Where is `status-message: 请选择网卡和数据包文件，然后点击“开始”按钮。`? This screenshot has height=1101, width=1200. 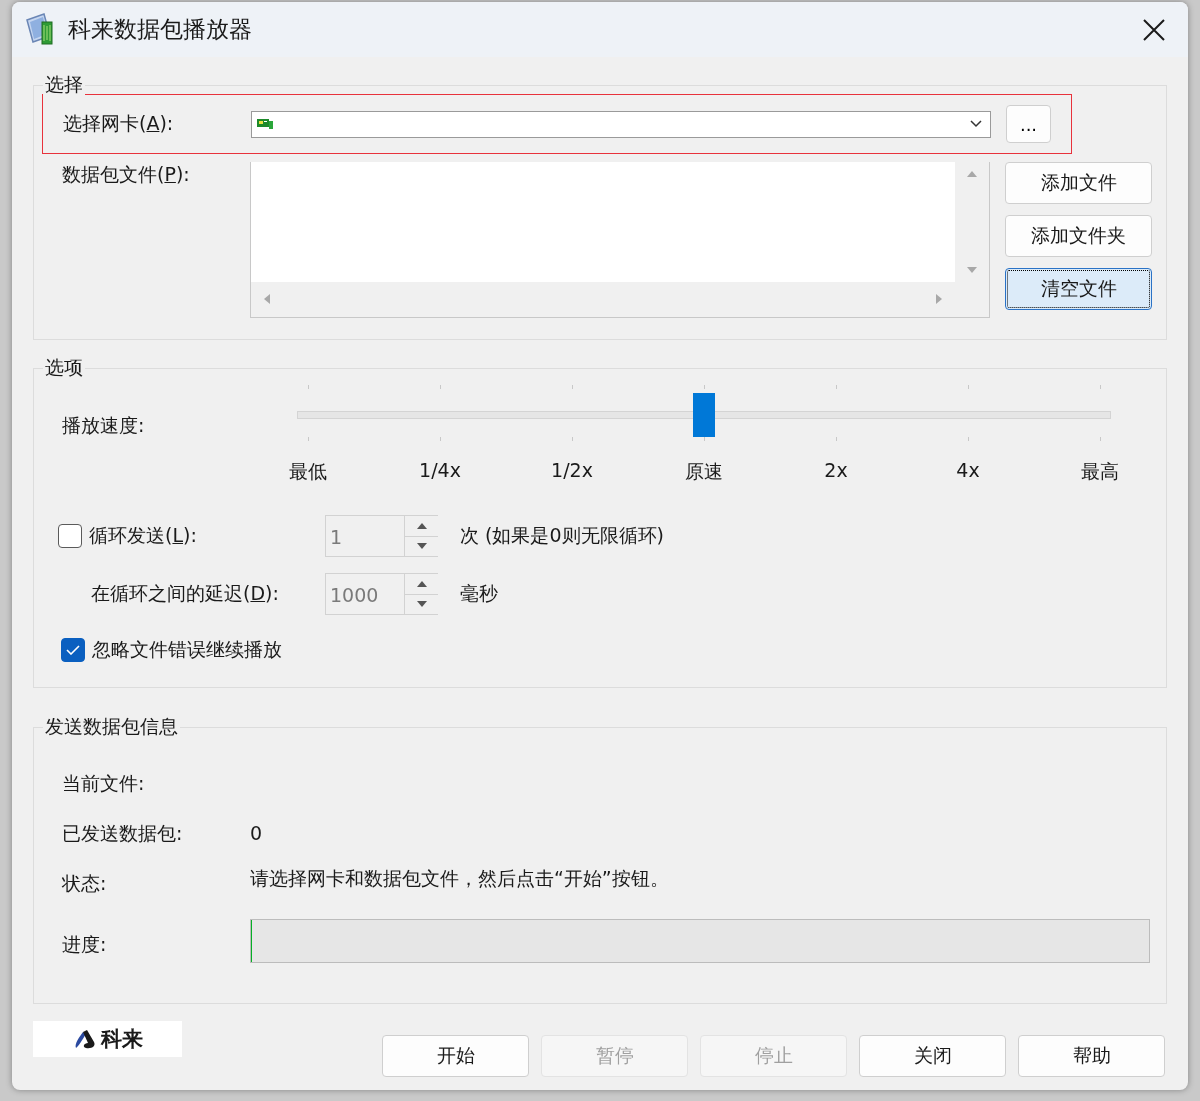
status-message: 请选择网卡和数据包文件，然后点击“开始”按钮。 is located at coordinates (460, 878).